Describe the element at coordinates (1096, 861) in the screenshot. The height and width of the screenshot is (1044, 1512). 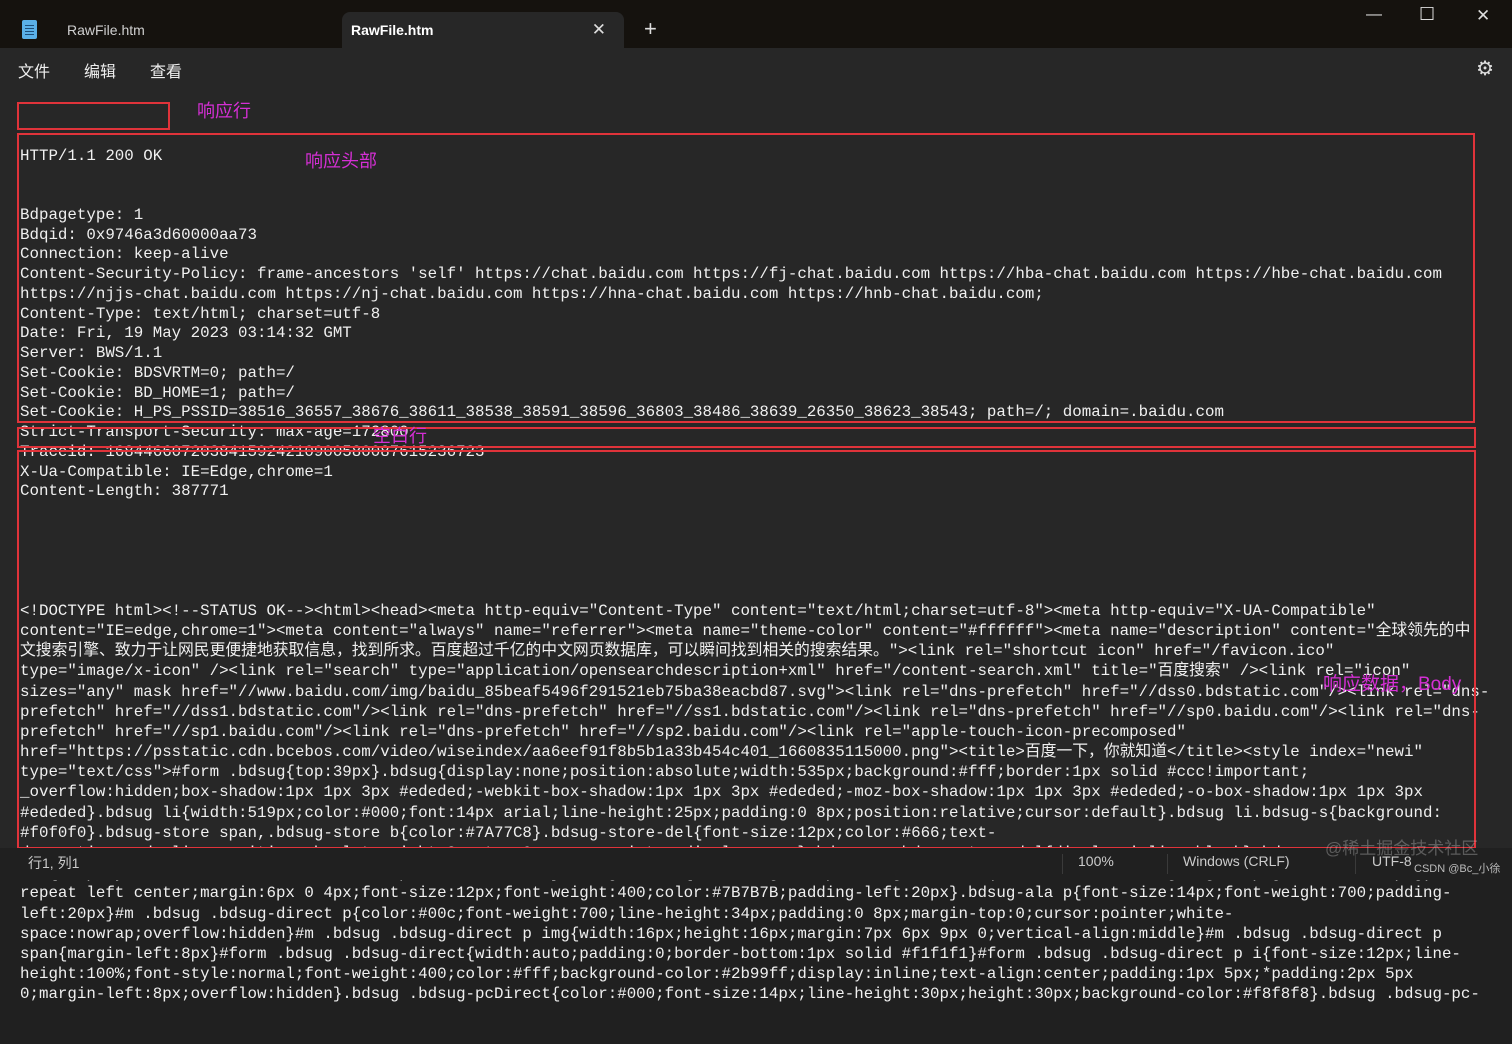
I see `zoom-level: 100%` at that location.